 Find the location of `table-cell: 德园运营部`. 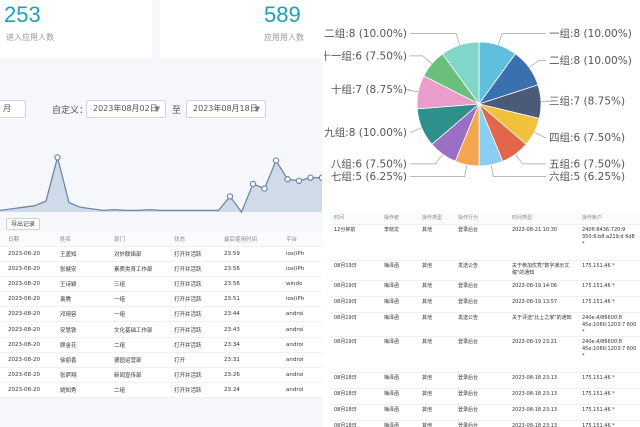

table-cell: 德园运营部 is located at coordinates (136, 360).